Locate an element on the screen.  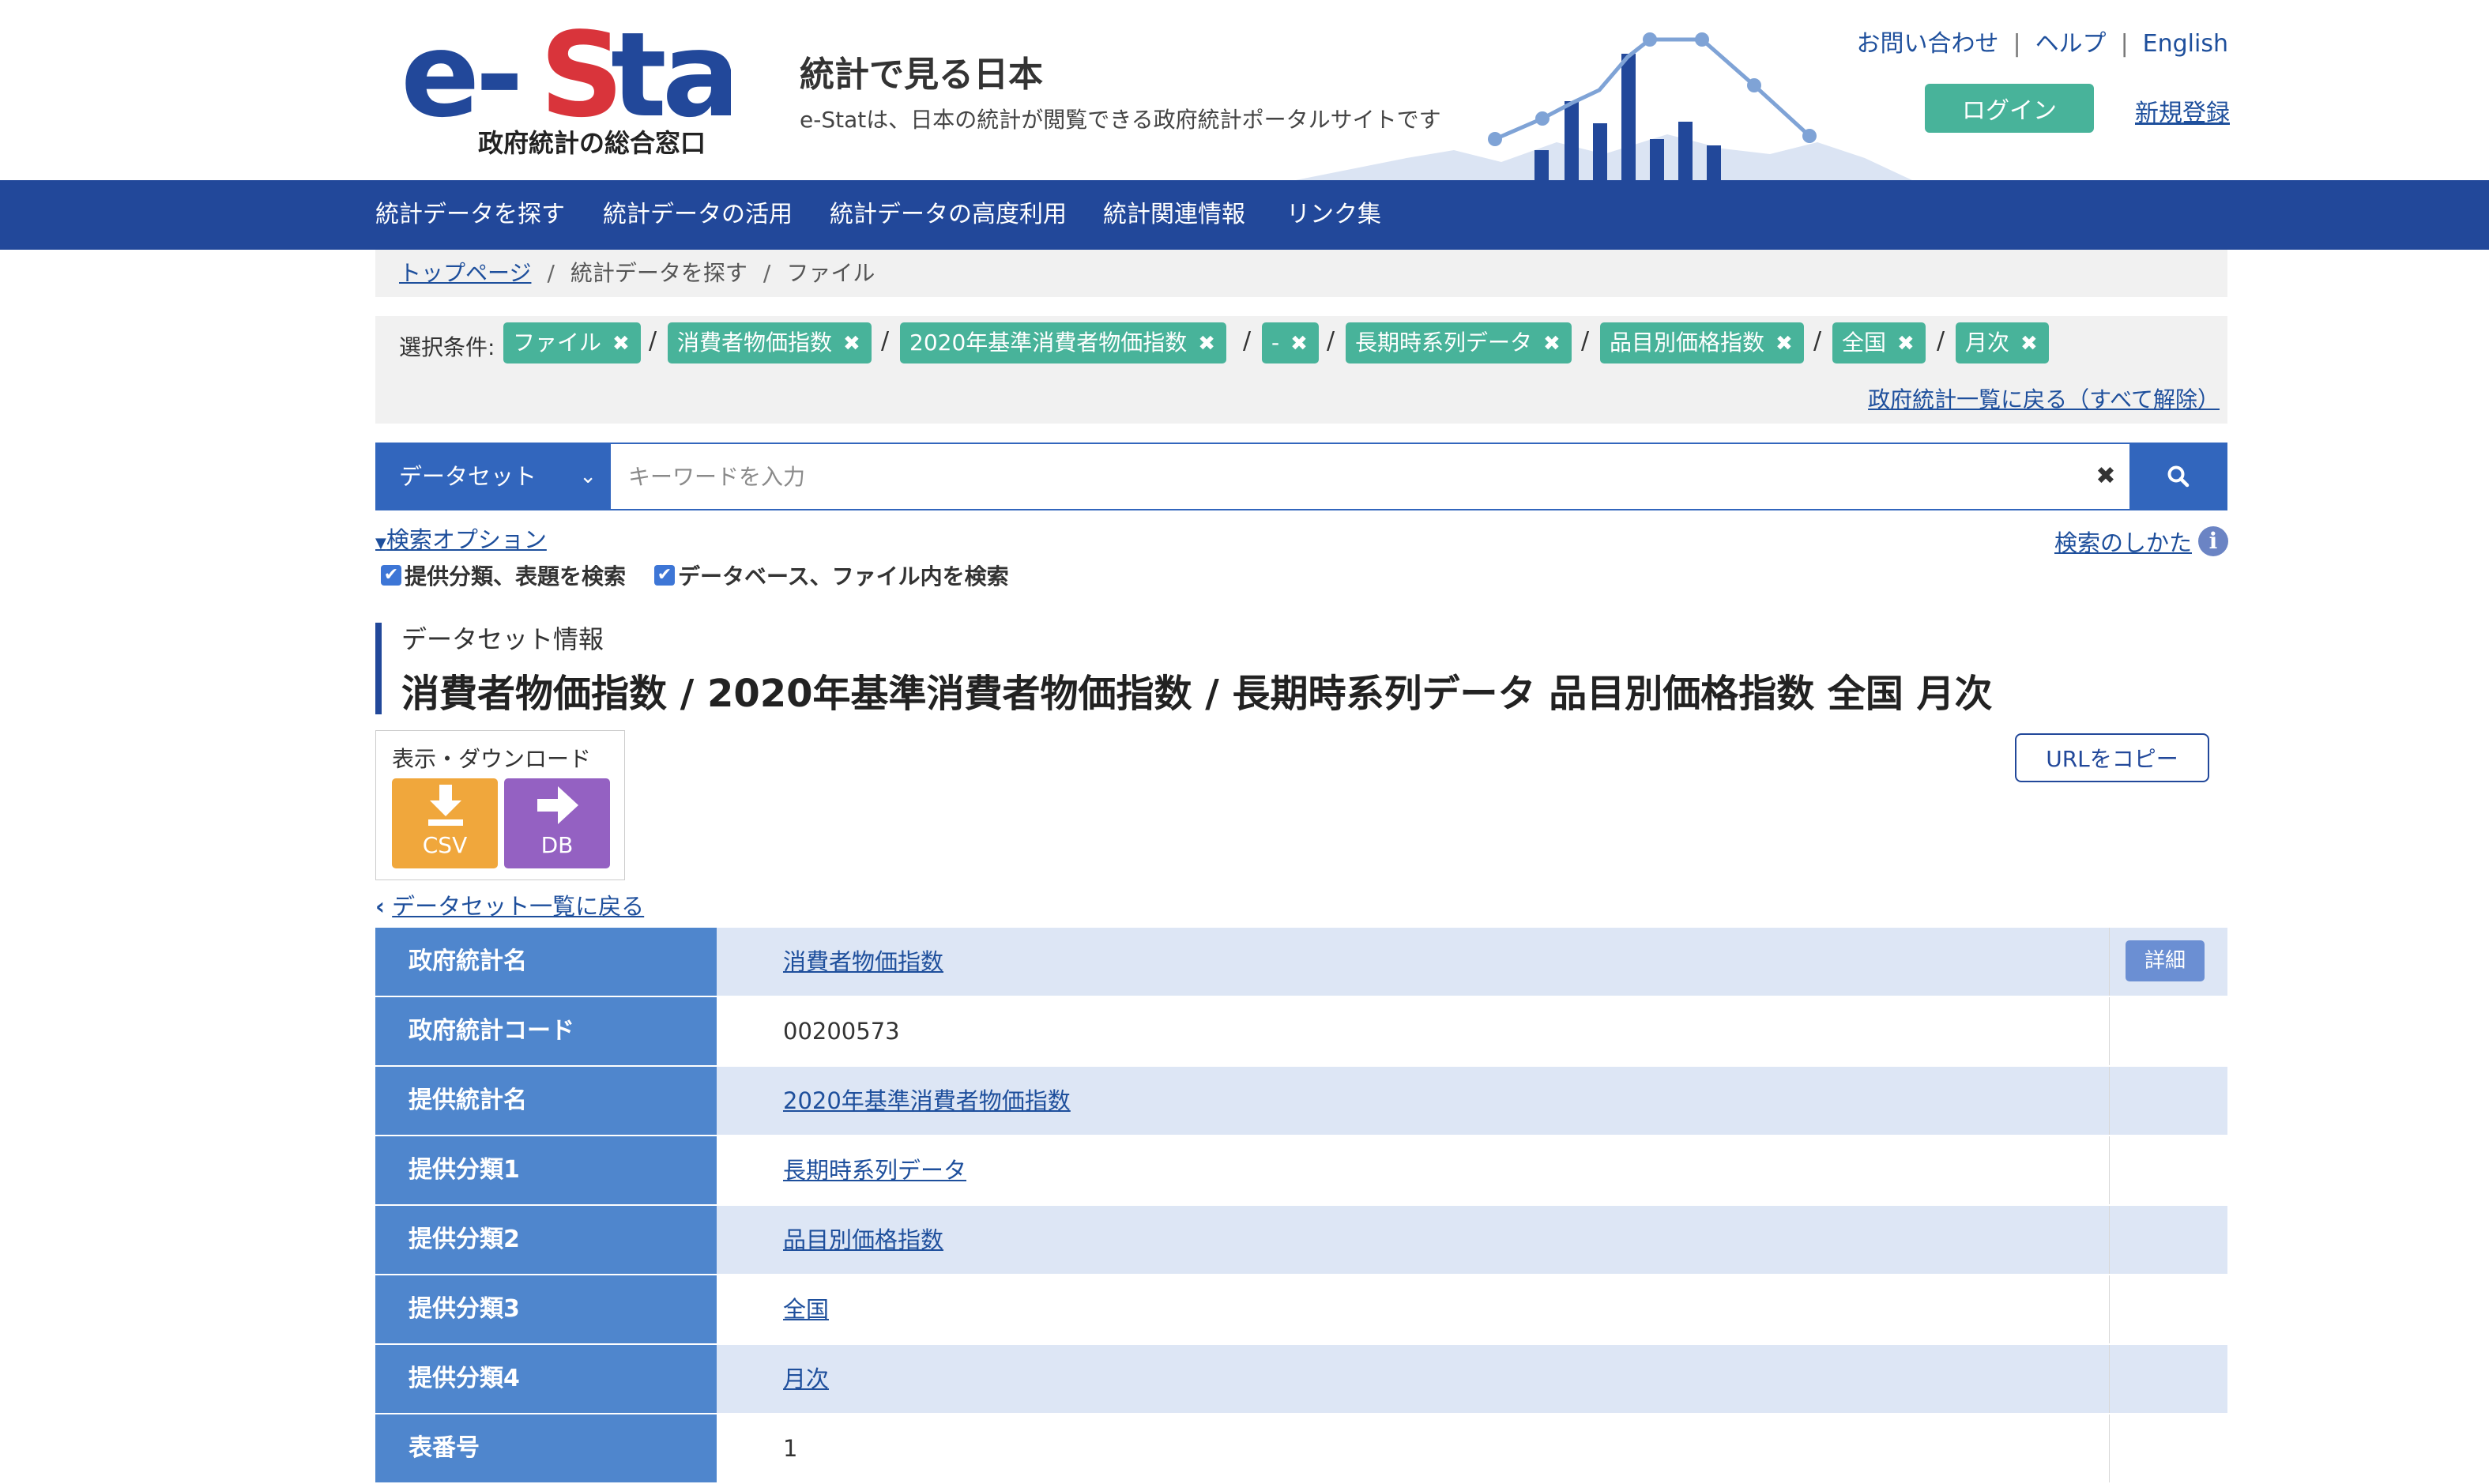
condition-chip-long-term: 長期時系列データ ✖ is located at coordinates (1459, 342).